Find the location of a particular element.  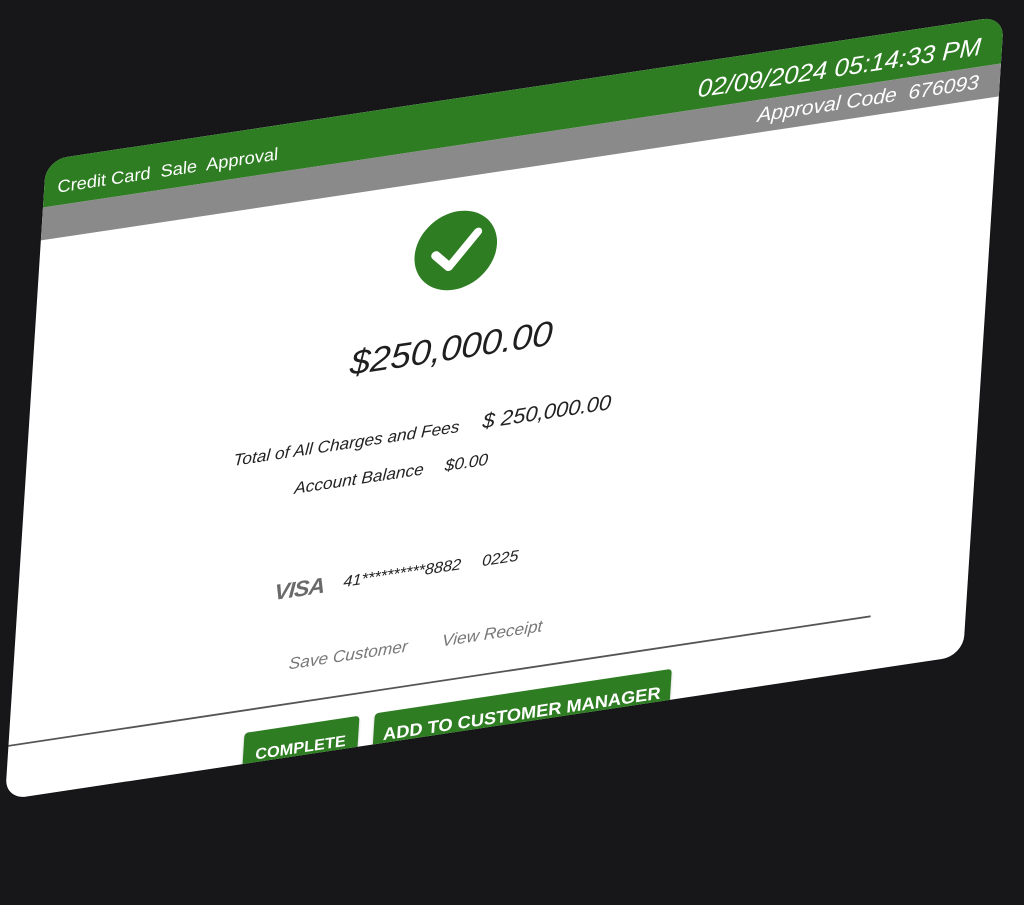

checkmark-icon is located at coordinates (456, 250).